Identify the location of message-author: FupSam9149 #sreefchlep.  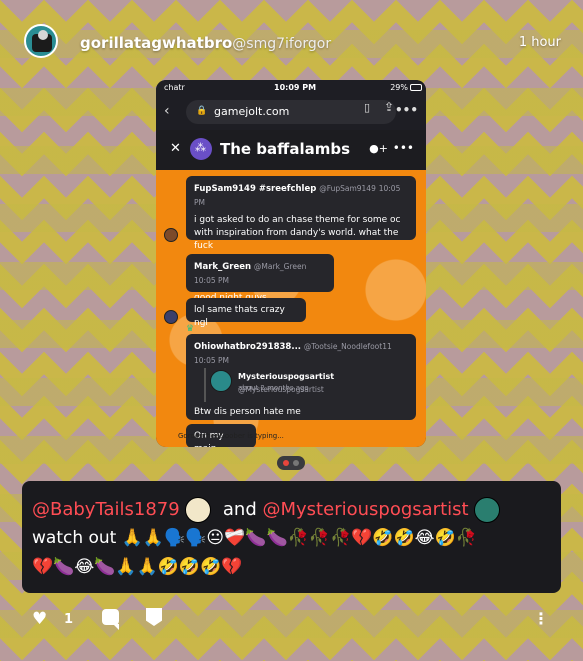
(255, 189).